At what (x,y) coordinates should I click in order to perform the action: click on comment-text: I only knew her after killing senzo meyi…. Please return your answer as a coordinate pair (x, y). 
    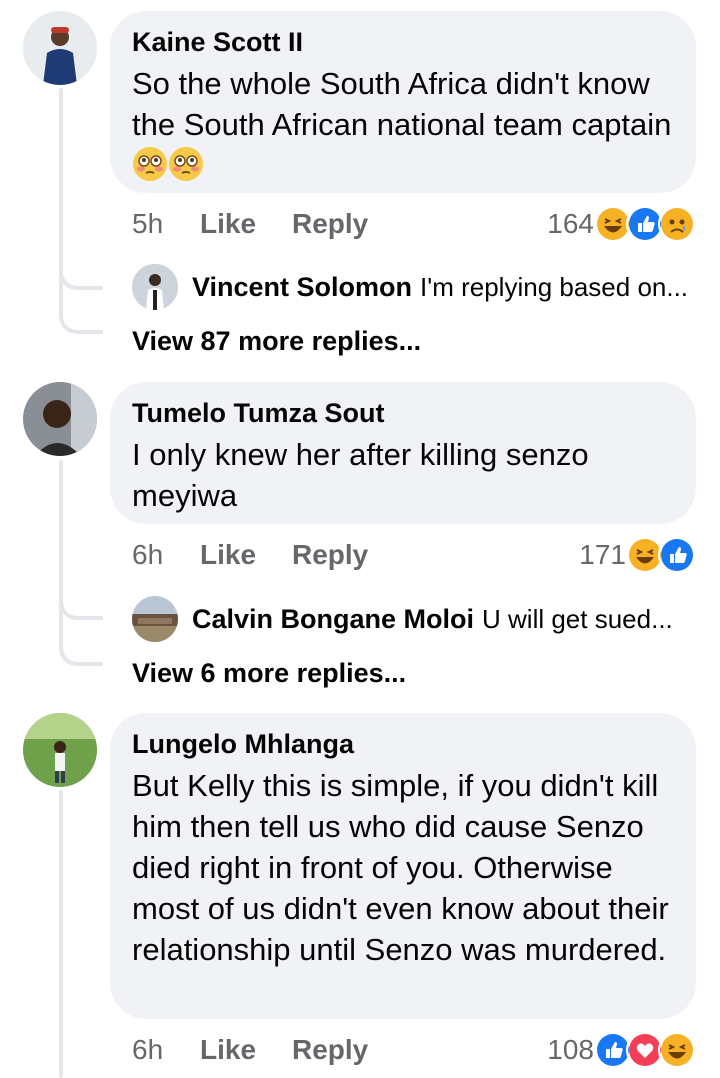
    Looking at the image, I should click on (360, 475).